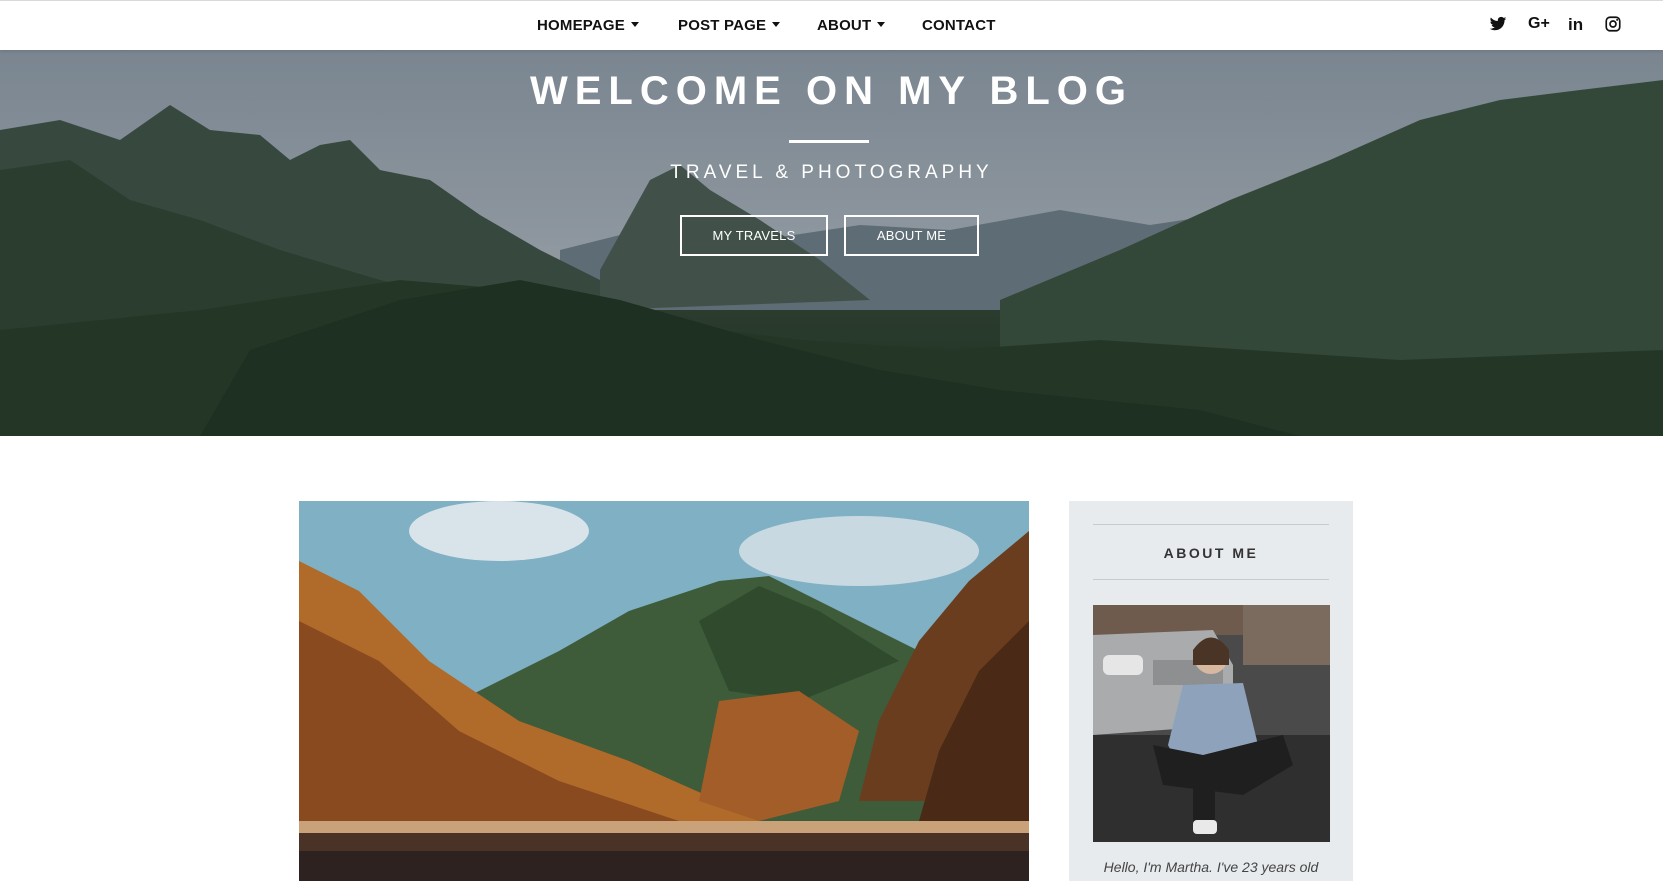 The height and width of the screenshot is (881, 1663). What do you see at coordinates (1499, 25) in the screenshot?
I see `twitter-icon` at bounding box center [1499, 25].